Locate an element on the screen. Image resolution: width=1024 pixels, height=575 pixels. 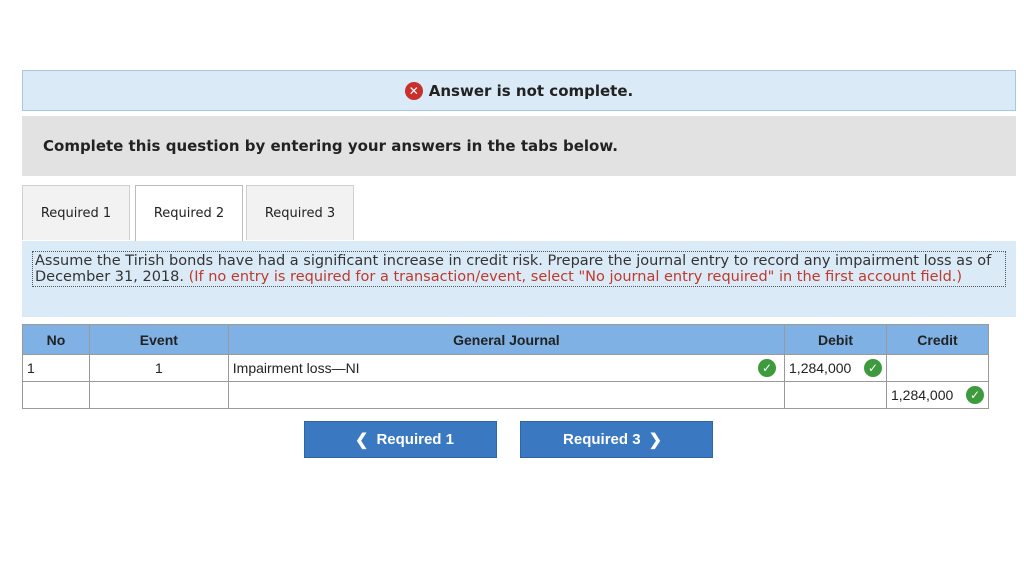
debit-value: 1,284,000 is located at coordinates (820, 368).